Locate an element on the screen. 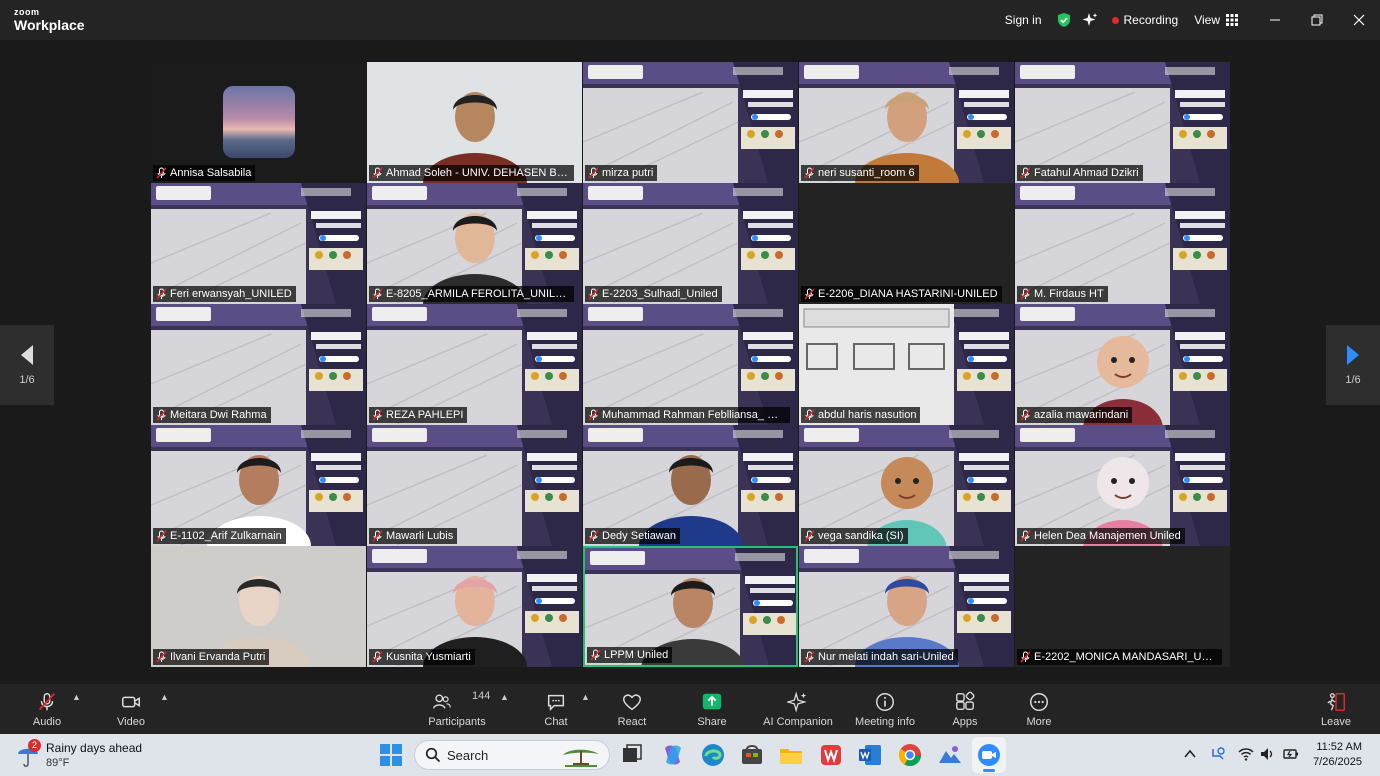  word-icon is located at coordinates (870, 755).